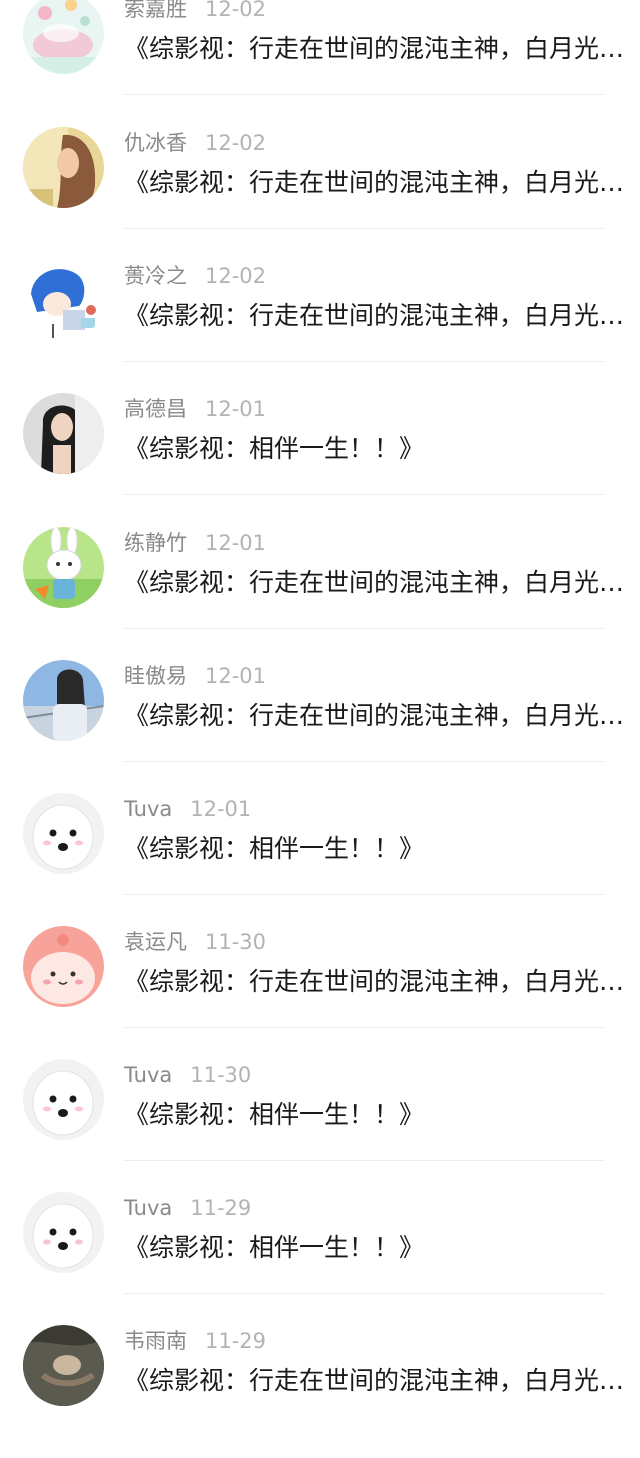  Describe the element at coordinates (195, 1341) in the screenshot. I see `message-meta: 韦雨南 11-29` at that location.